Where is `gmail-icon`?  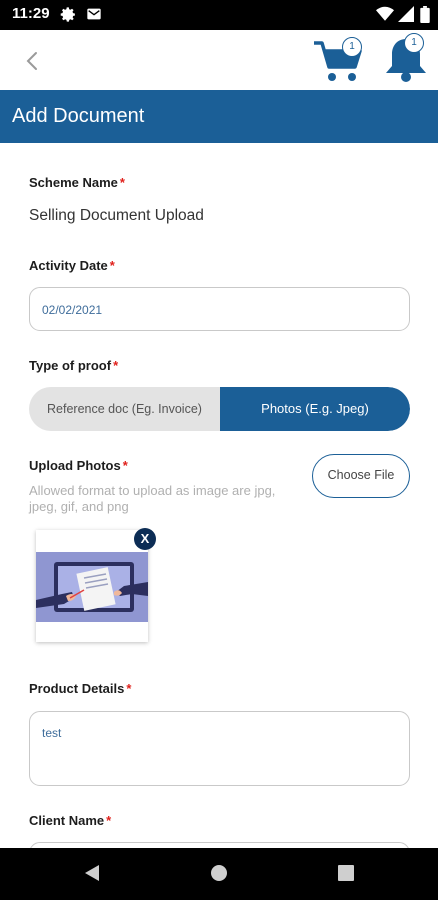 gmail-icon is located at coordinates (94, 16).